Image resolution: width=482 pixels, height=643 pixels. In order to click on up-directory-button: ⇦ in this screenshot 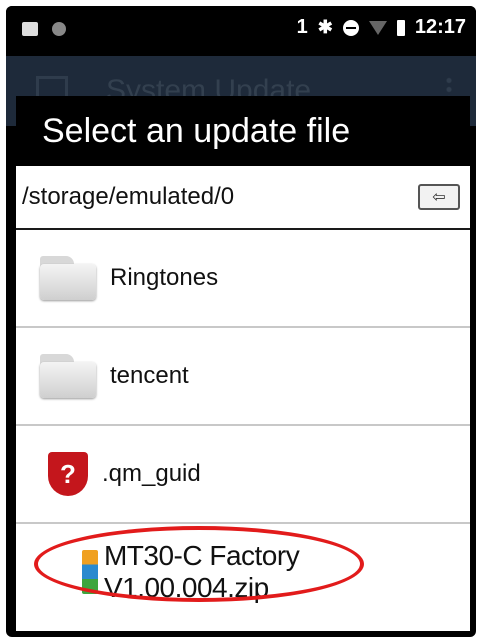, I will do `click(439, 197)`.